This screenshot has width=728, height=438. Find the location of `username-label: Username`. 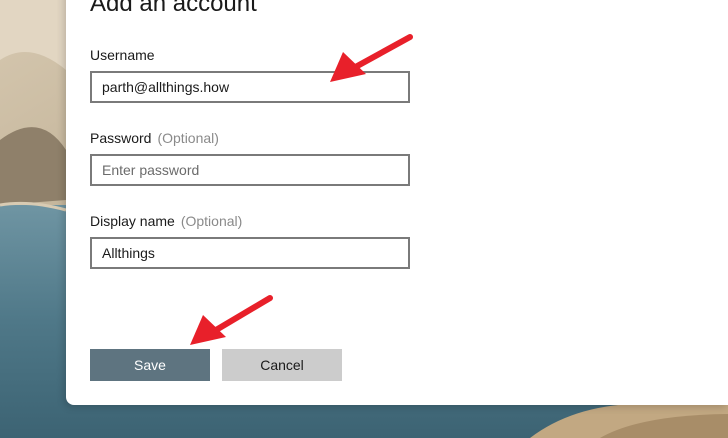

username-label: Username is located at coordinates (122, 55).